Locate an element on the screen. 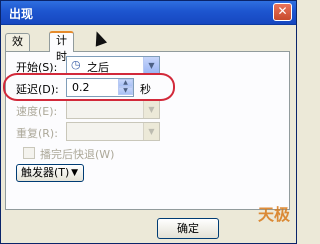 The image size is (320, 244). ok-label: 确定 is located at coordinates (188, 228).